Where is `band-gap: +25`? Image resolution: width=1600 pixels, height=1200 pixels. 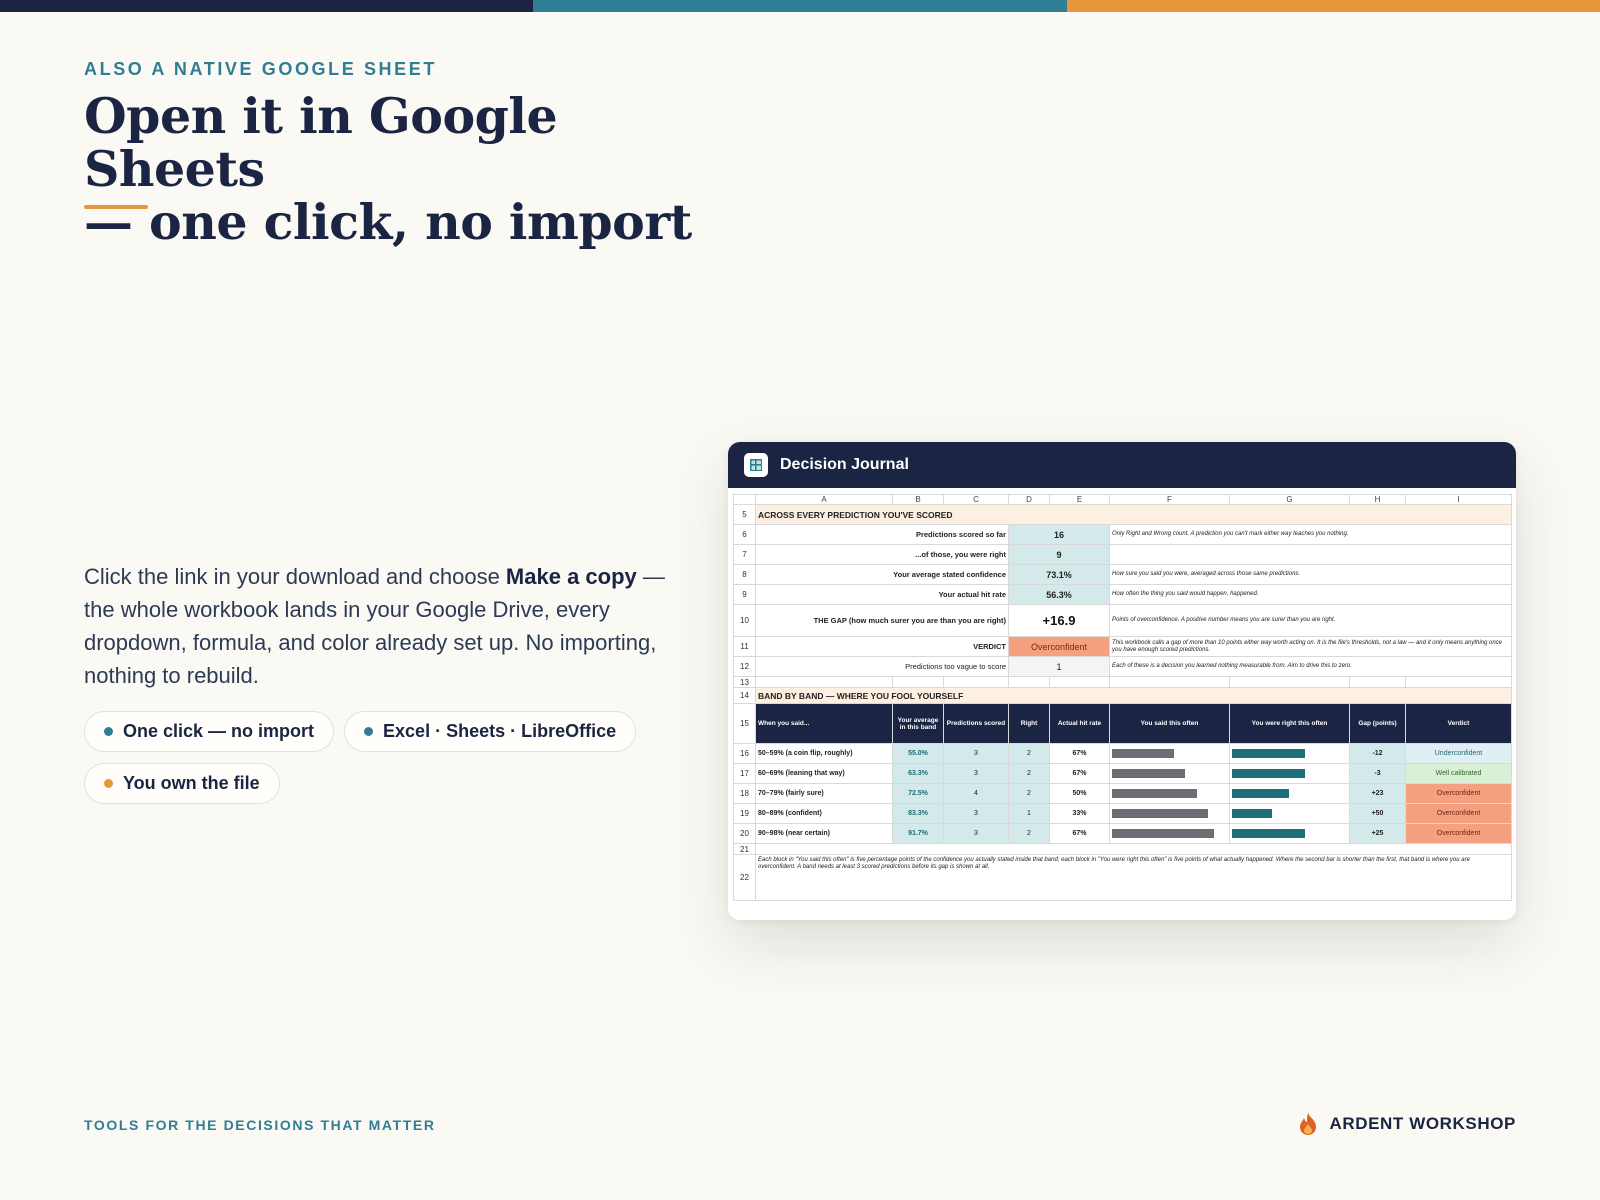
band-gap: +25 is located at coordinates (1377, 833).